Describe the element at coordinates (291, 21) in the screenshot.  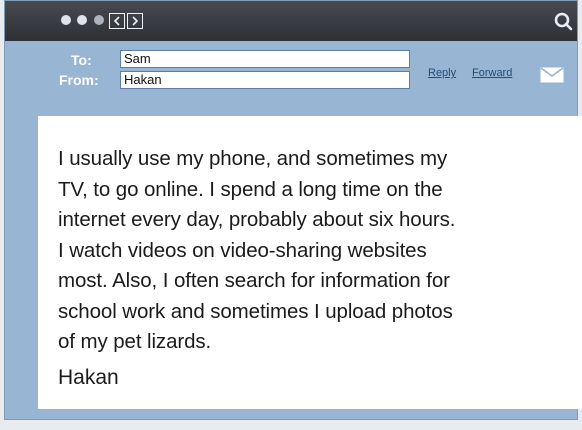
I see `title-bar` at that location.